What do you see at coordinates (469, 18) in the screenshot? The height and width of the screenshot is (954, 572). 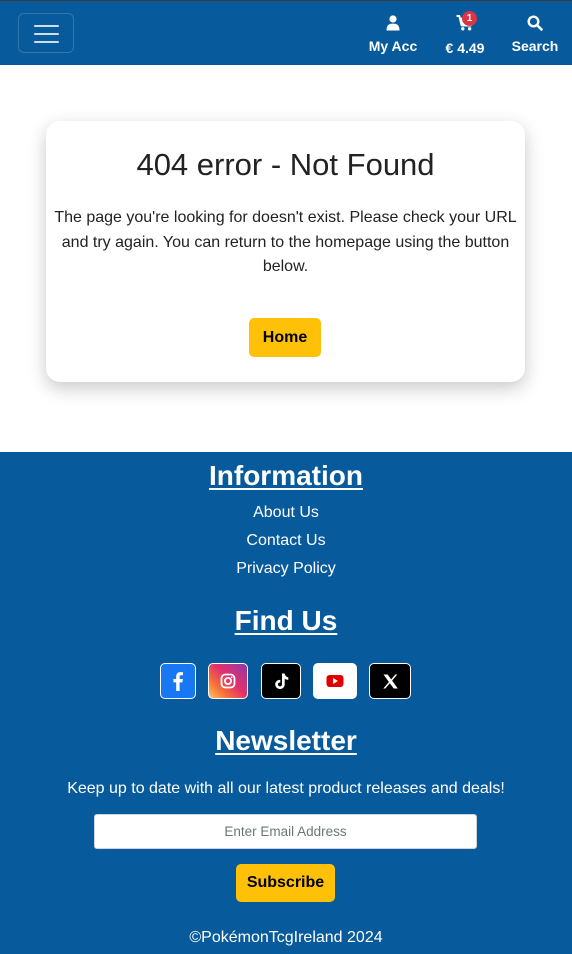 I see `cart-count-badge: 1` at bounding box center [469, 18].